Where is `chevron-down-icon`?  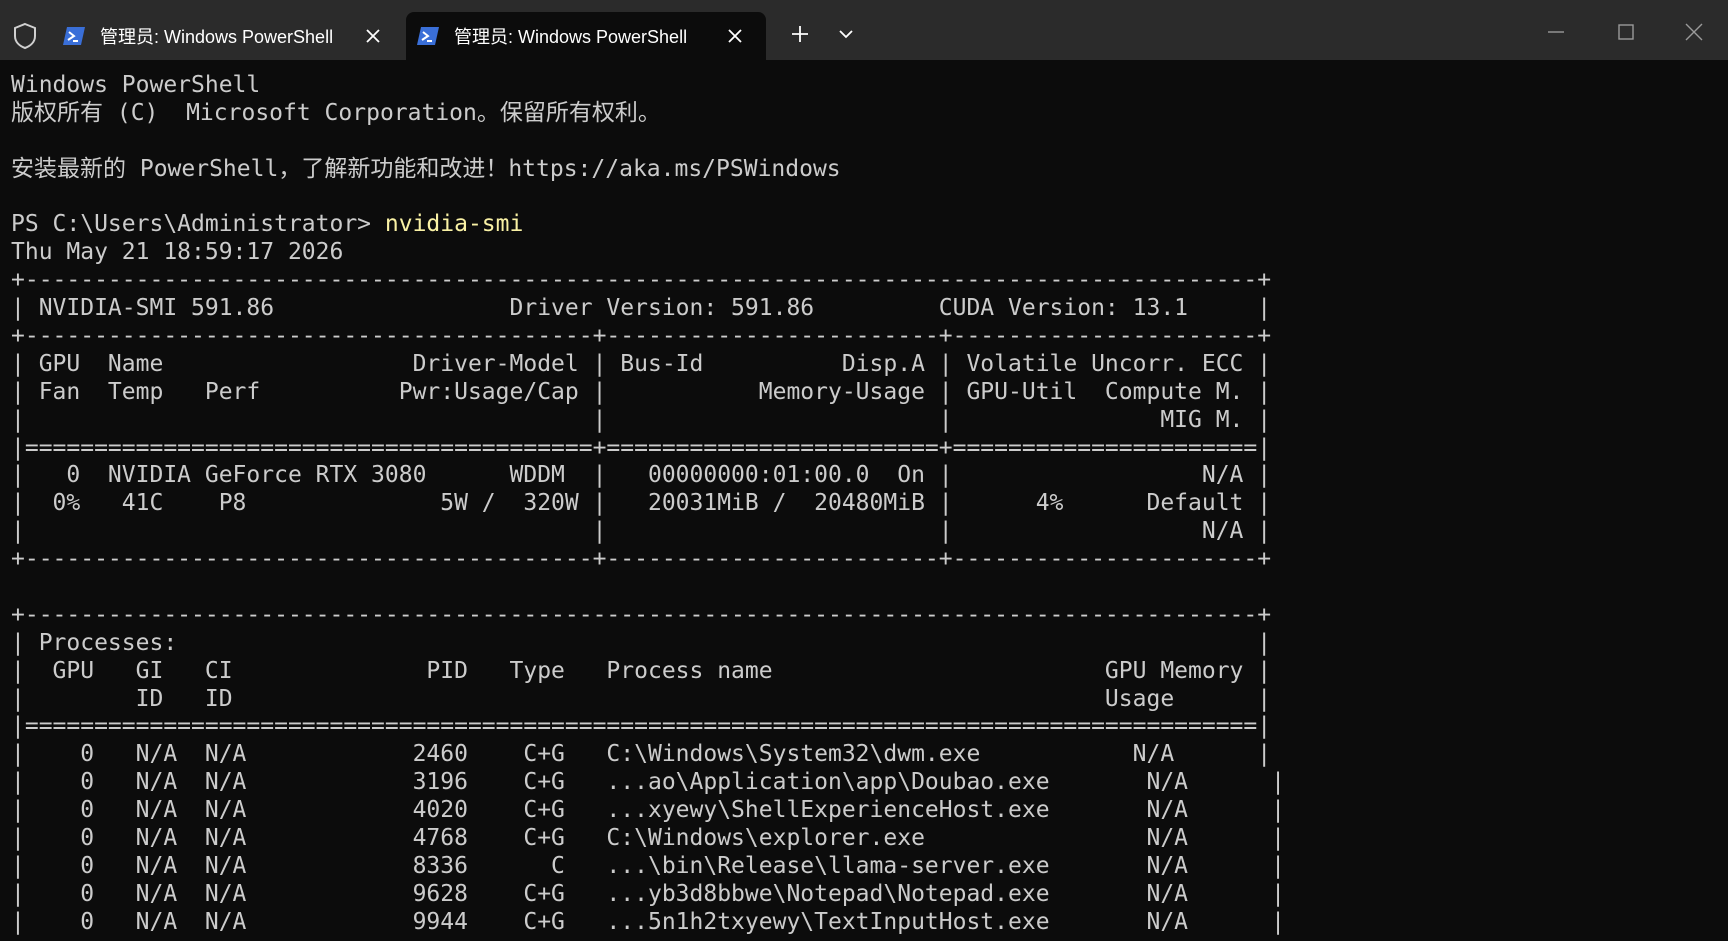
chevron-down-icon is located at coordinates (846, 34).